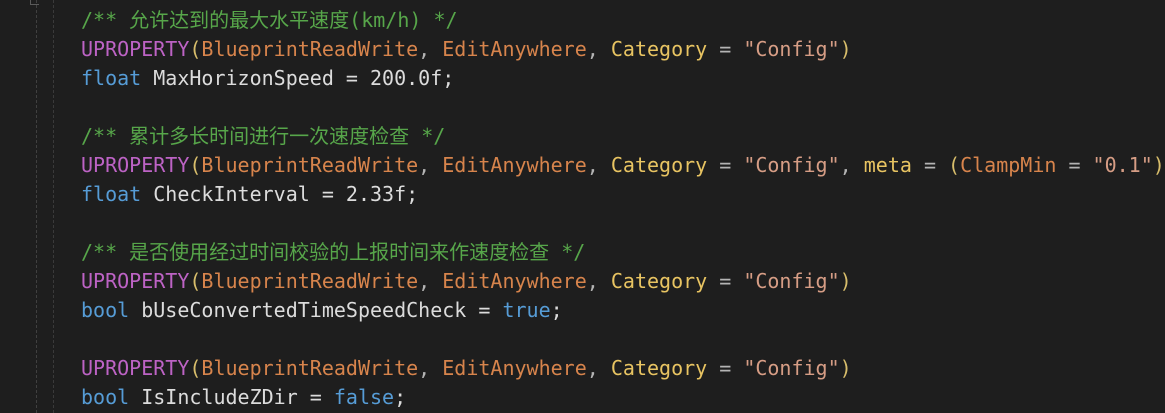 The height and width of the screenshot is (413, 1165). Describe the element at coordinates (887, 165) in the screenshot. I see `specifier-token: meta` at that location.